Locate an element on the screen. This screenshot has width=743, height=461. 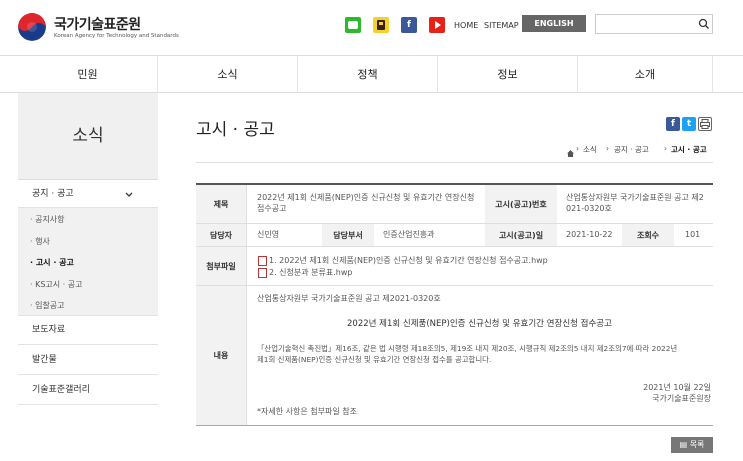
twitter-share-icon: t is located at coordinates (689, 124).